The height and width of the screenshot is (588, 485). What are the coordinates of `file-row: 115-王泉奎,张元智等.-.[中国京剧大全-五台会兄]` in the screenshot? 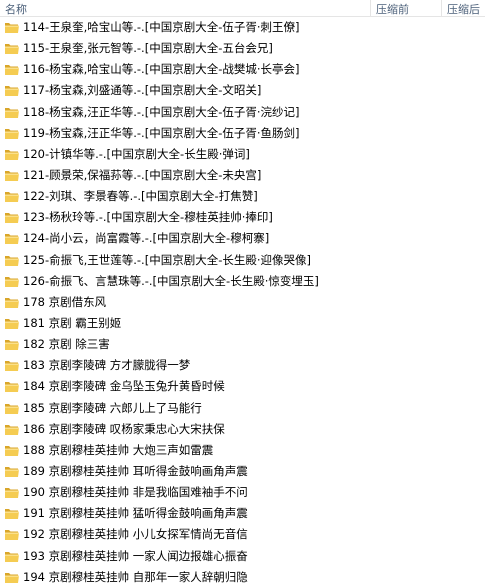 It's located at (242, 48).